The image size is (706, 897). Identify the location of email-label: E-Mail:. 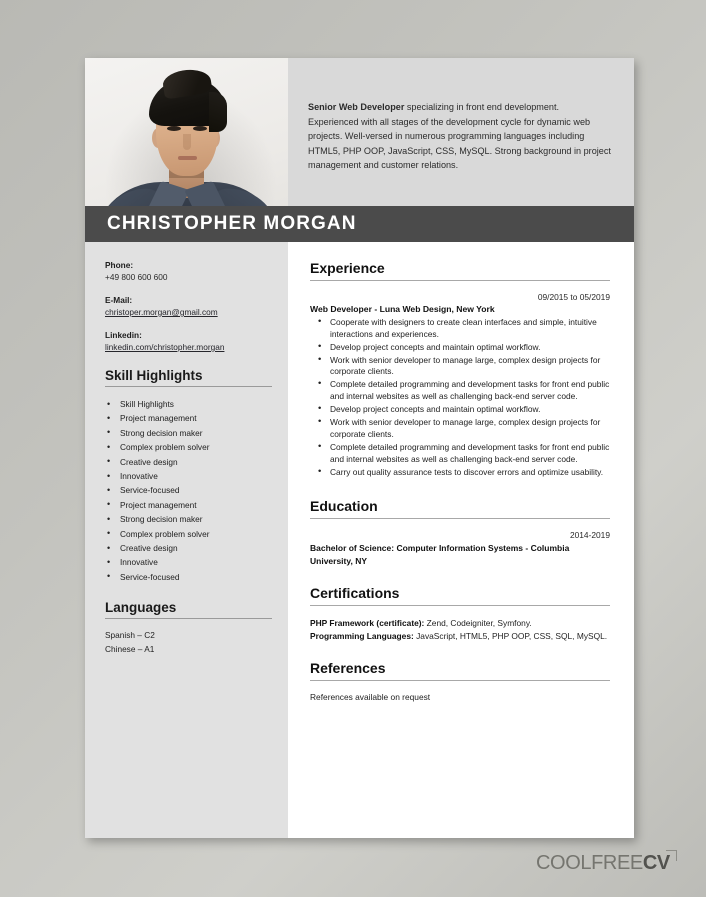
(119, 300).